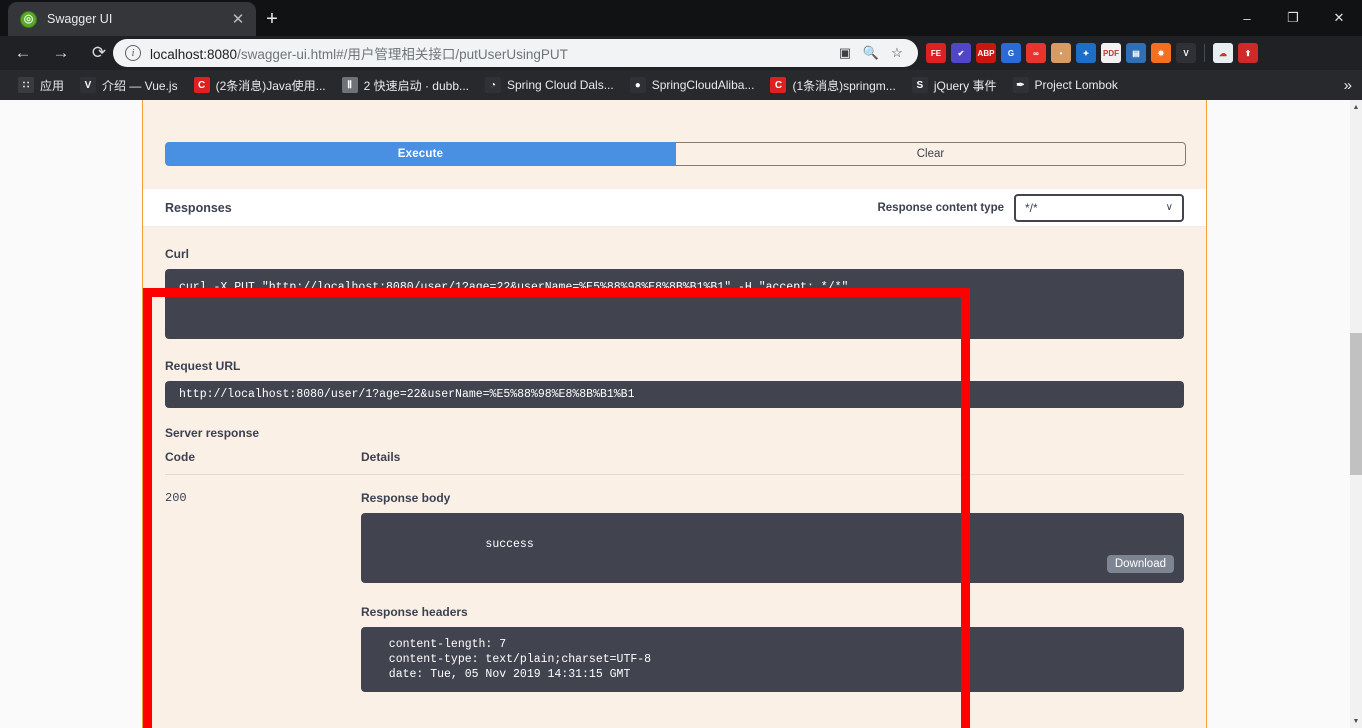 The image size is (1362, 728). What do you see at coordinates (349, 85) in the screenshot?
I see `dubbo-icon: Ⅱ` at bounding box center [349, 85].